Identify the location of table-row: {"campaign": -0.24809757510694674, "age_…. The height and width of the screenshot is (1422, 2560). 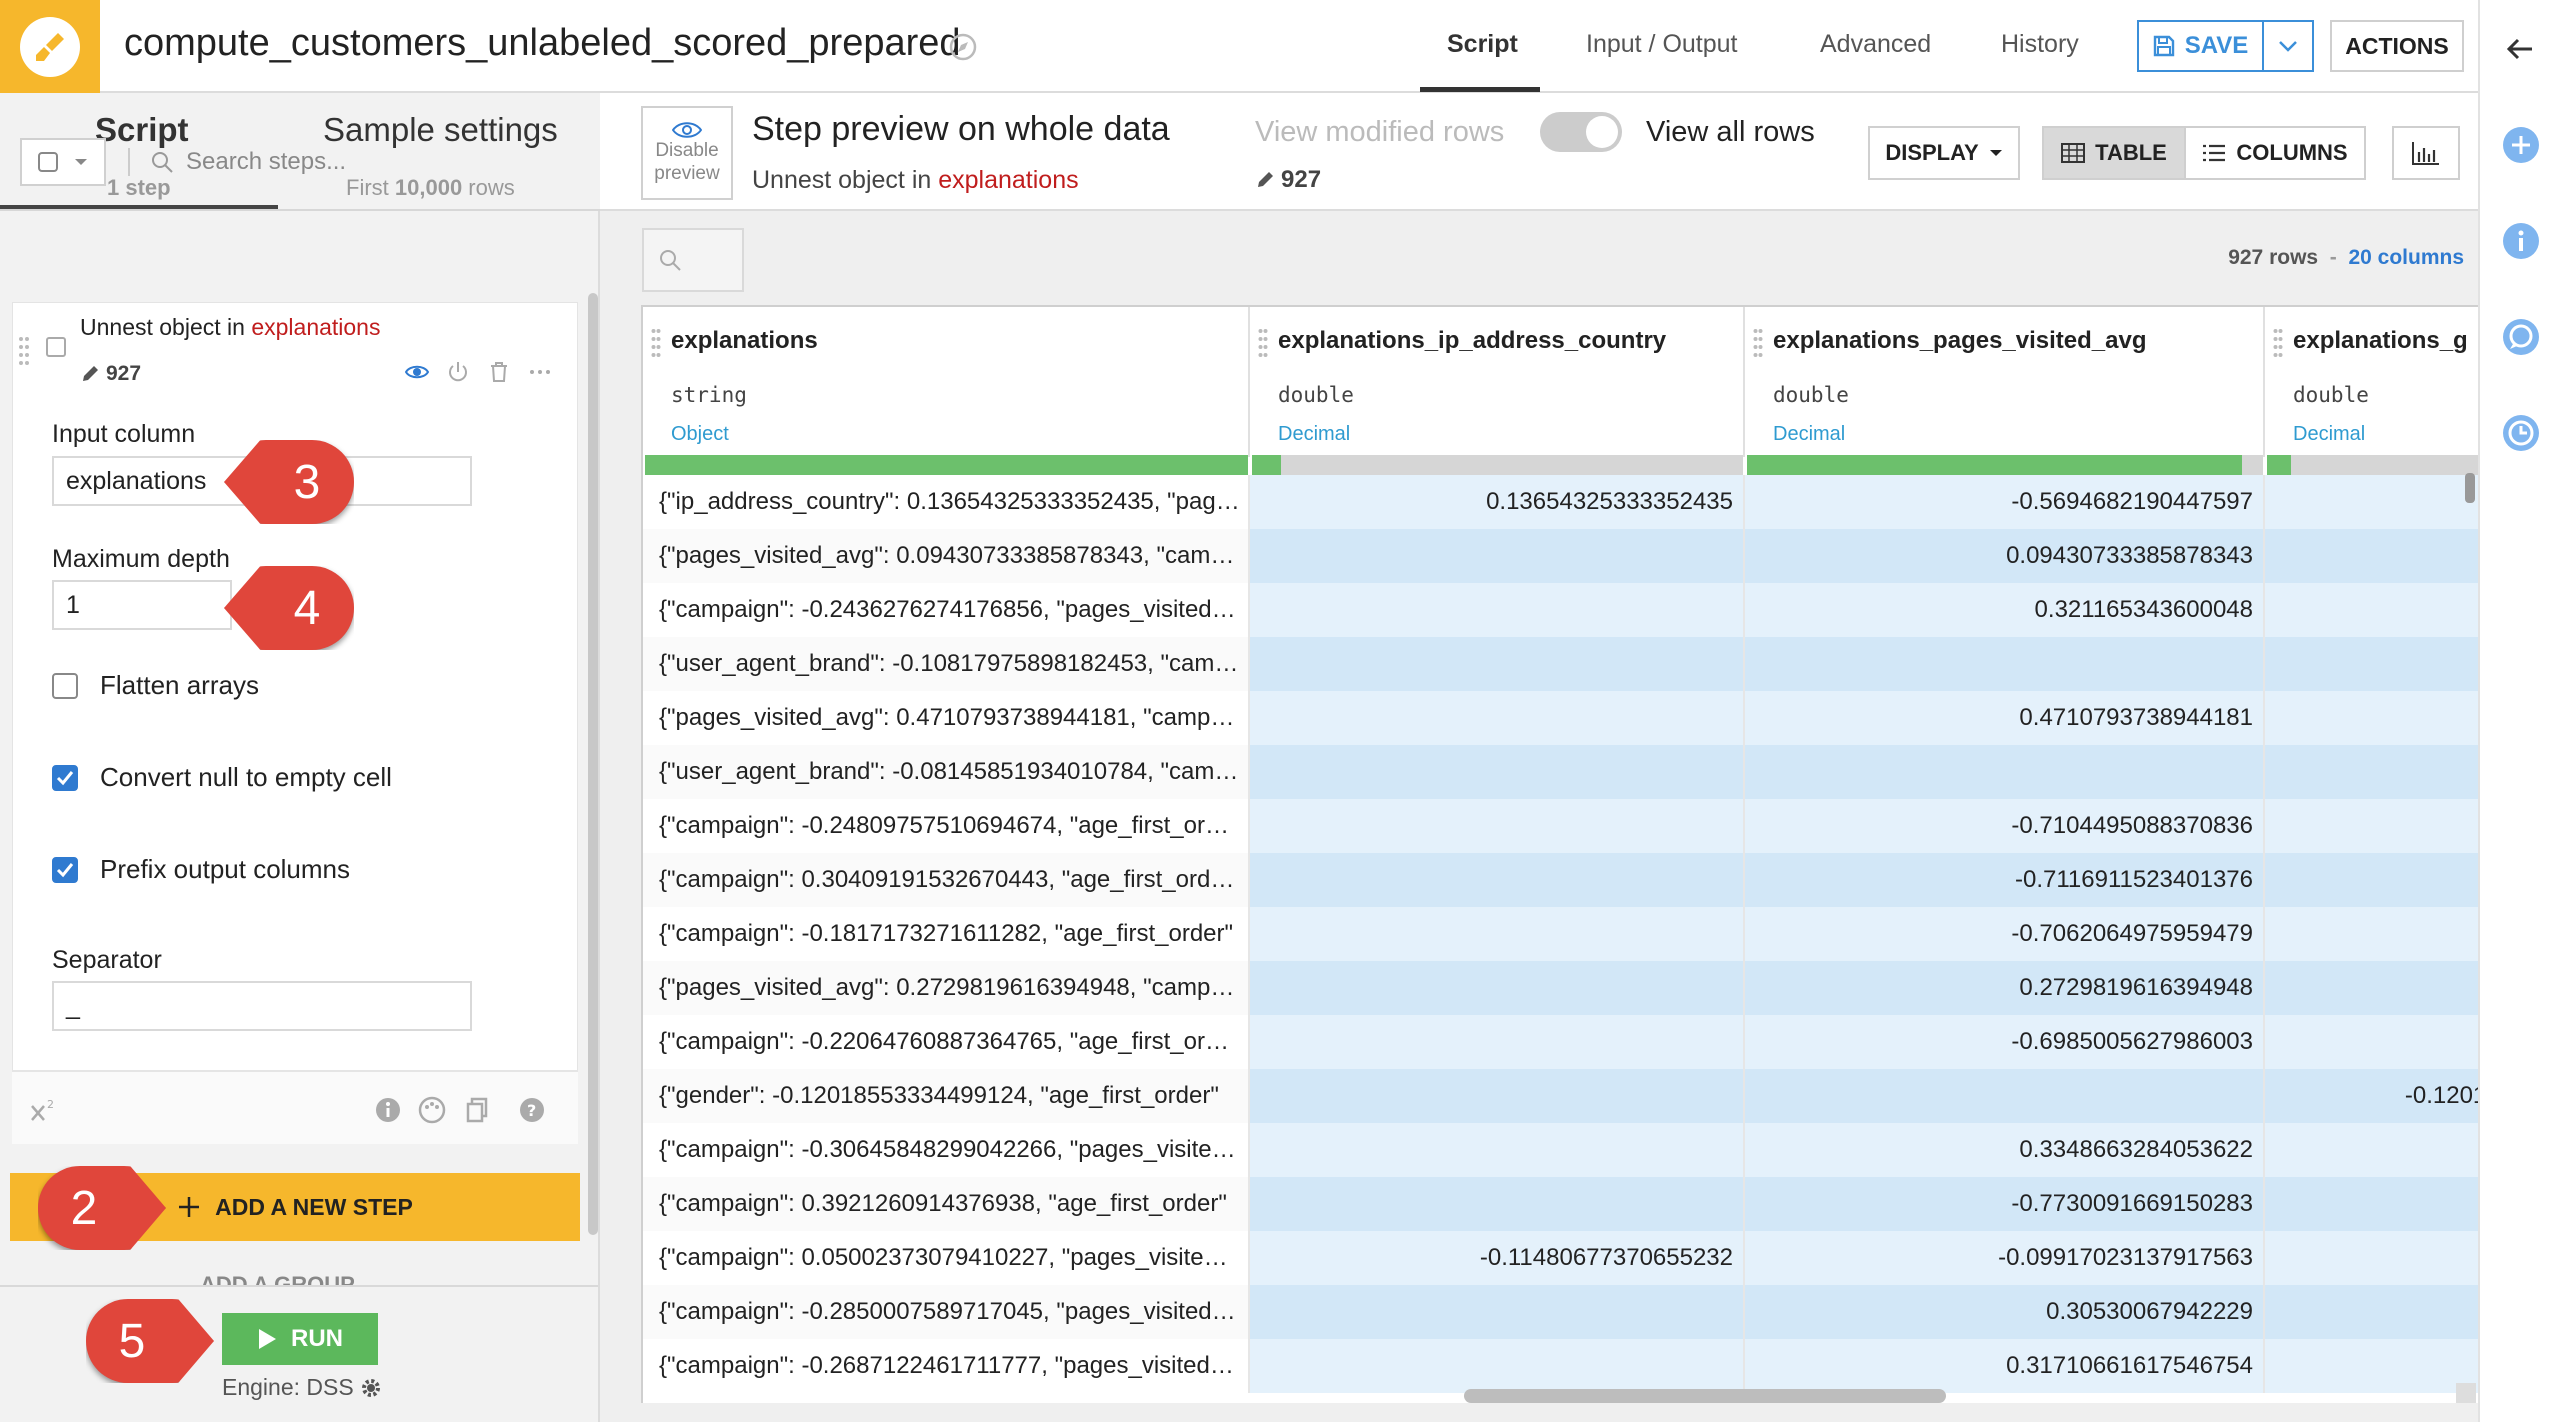
(1560, 826).